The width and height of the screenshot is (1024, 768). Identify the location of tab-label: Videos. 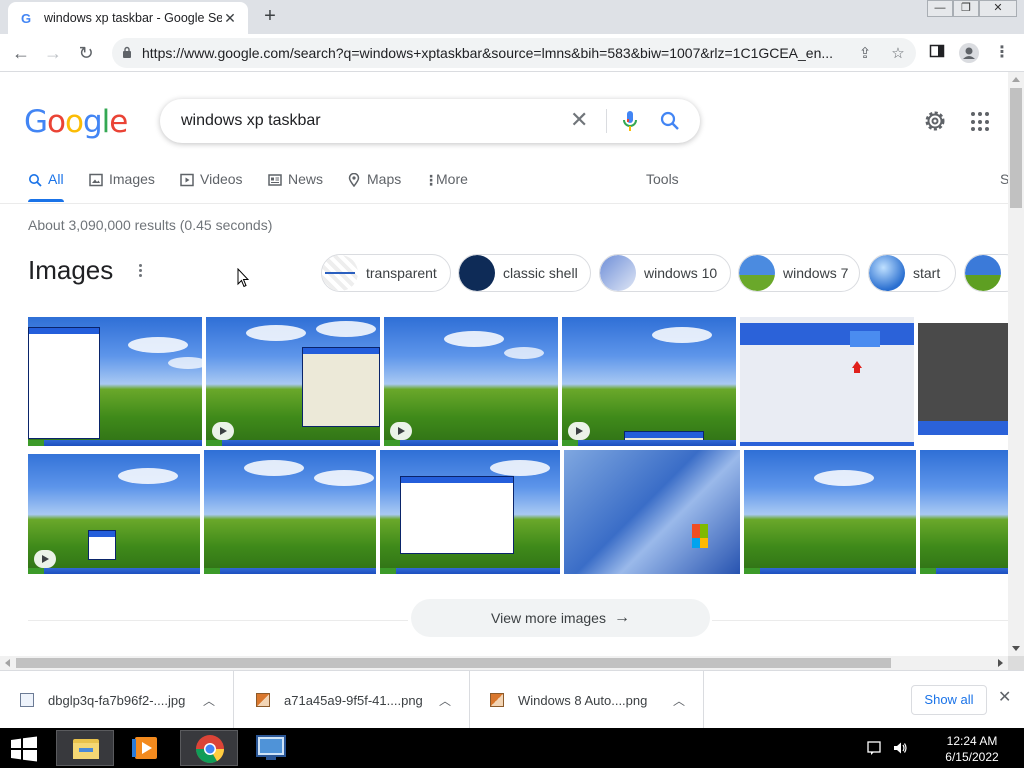
(221, 179).